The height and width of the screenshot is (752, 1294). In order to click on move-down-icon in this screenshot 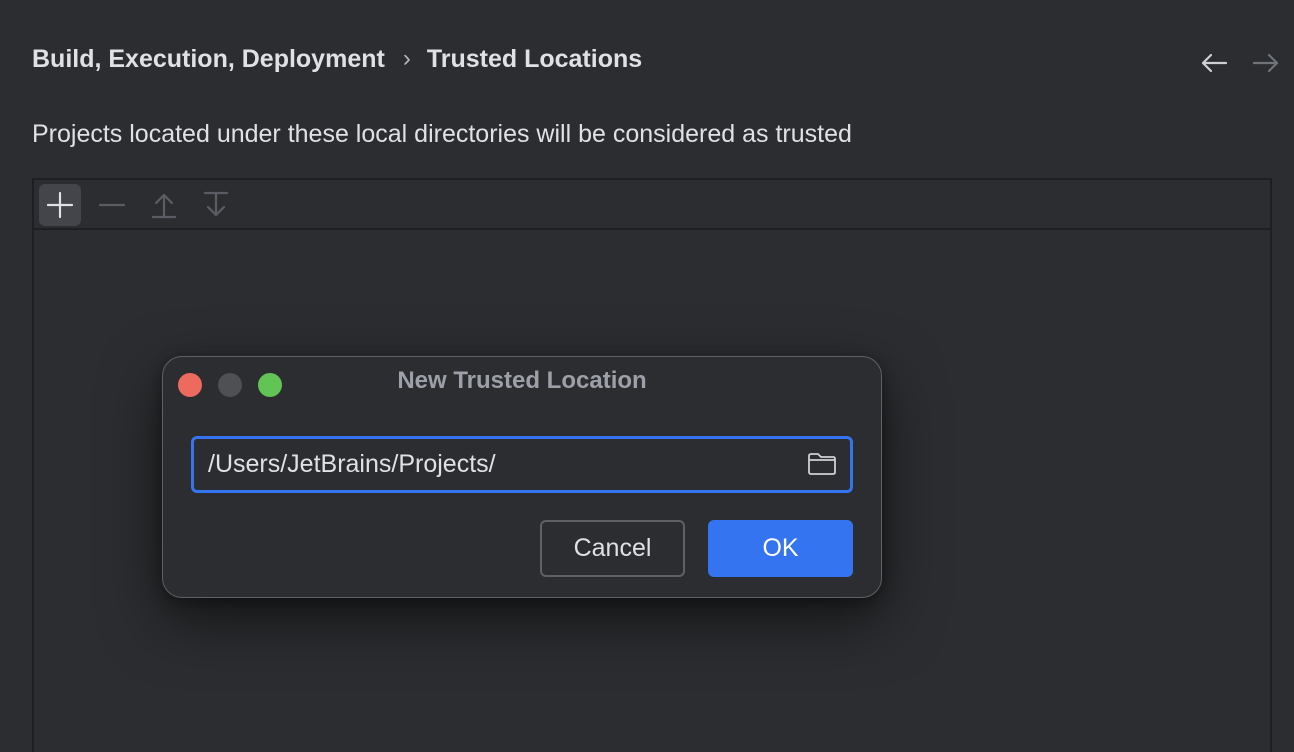, I will do `click(216, 204)`.